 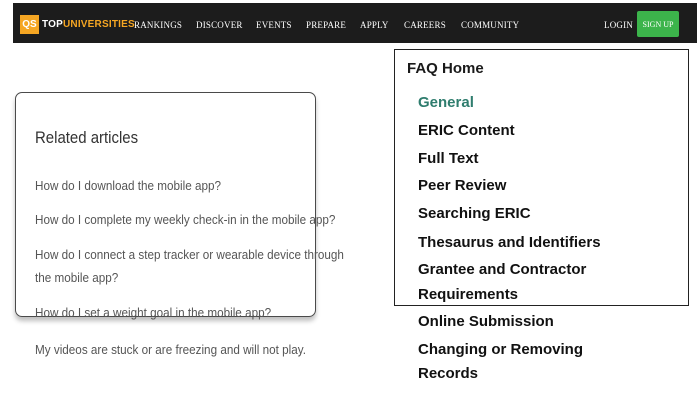 I want to click on faq-link-peer-review: Peer Review, so click(x=462, y=186).